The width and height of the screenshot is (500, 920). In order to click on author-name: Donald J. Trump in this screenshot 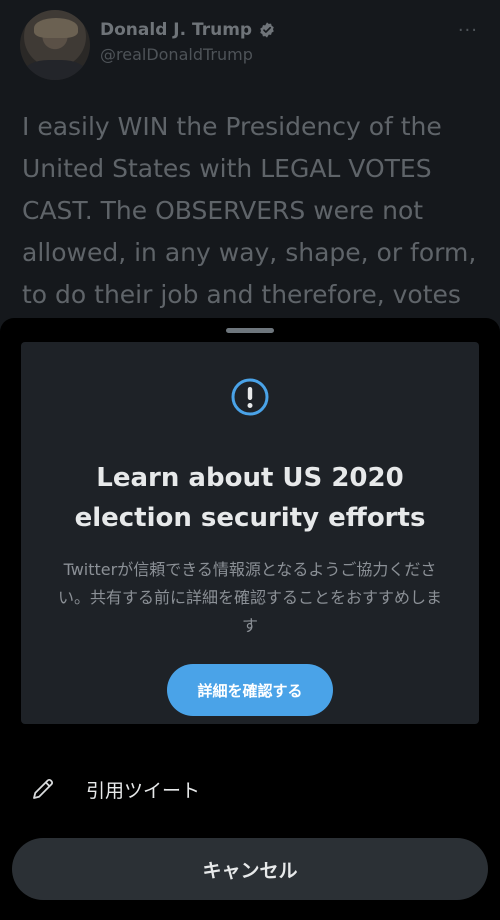, I will do `click(176, 30)`.